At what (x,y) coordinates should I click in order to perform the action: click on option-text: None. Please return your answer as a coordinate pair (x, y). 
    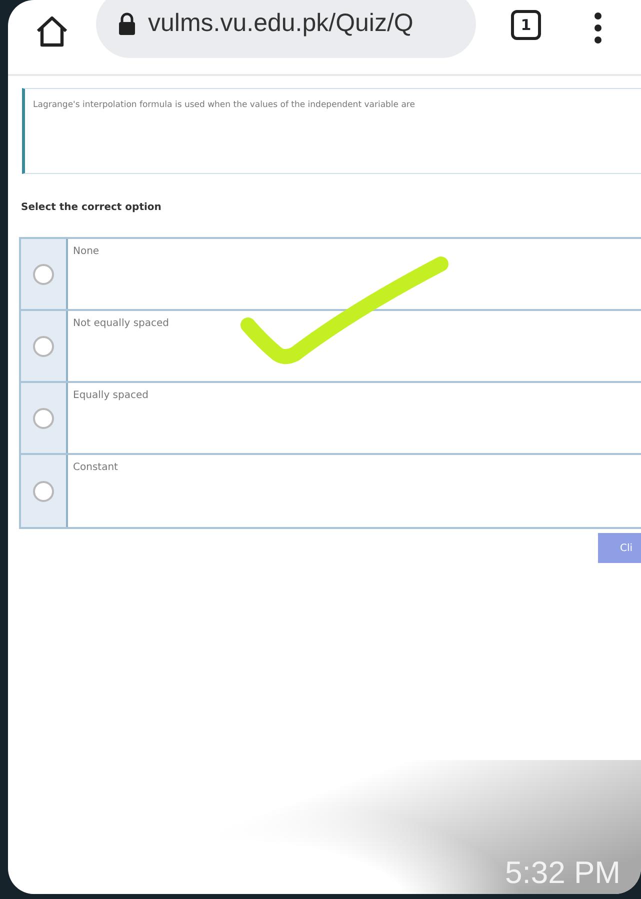
    Looking at the image, I should click on (354, 274).